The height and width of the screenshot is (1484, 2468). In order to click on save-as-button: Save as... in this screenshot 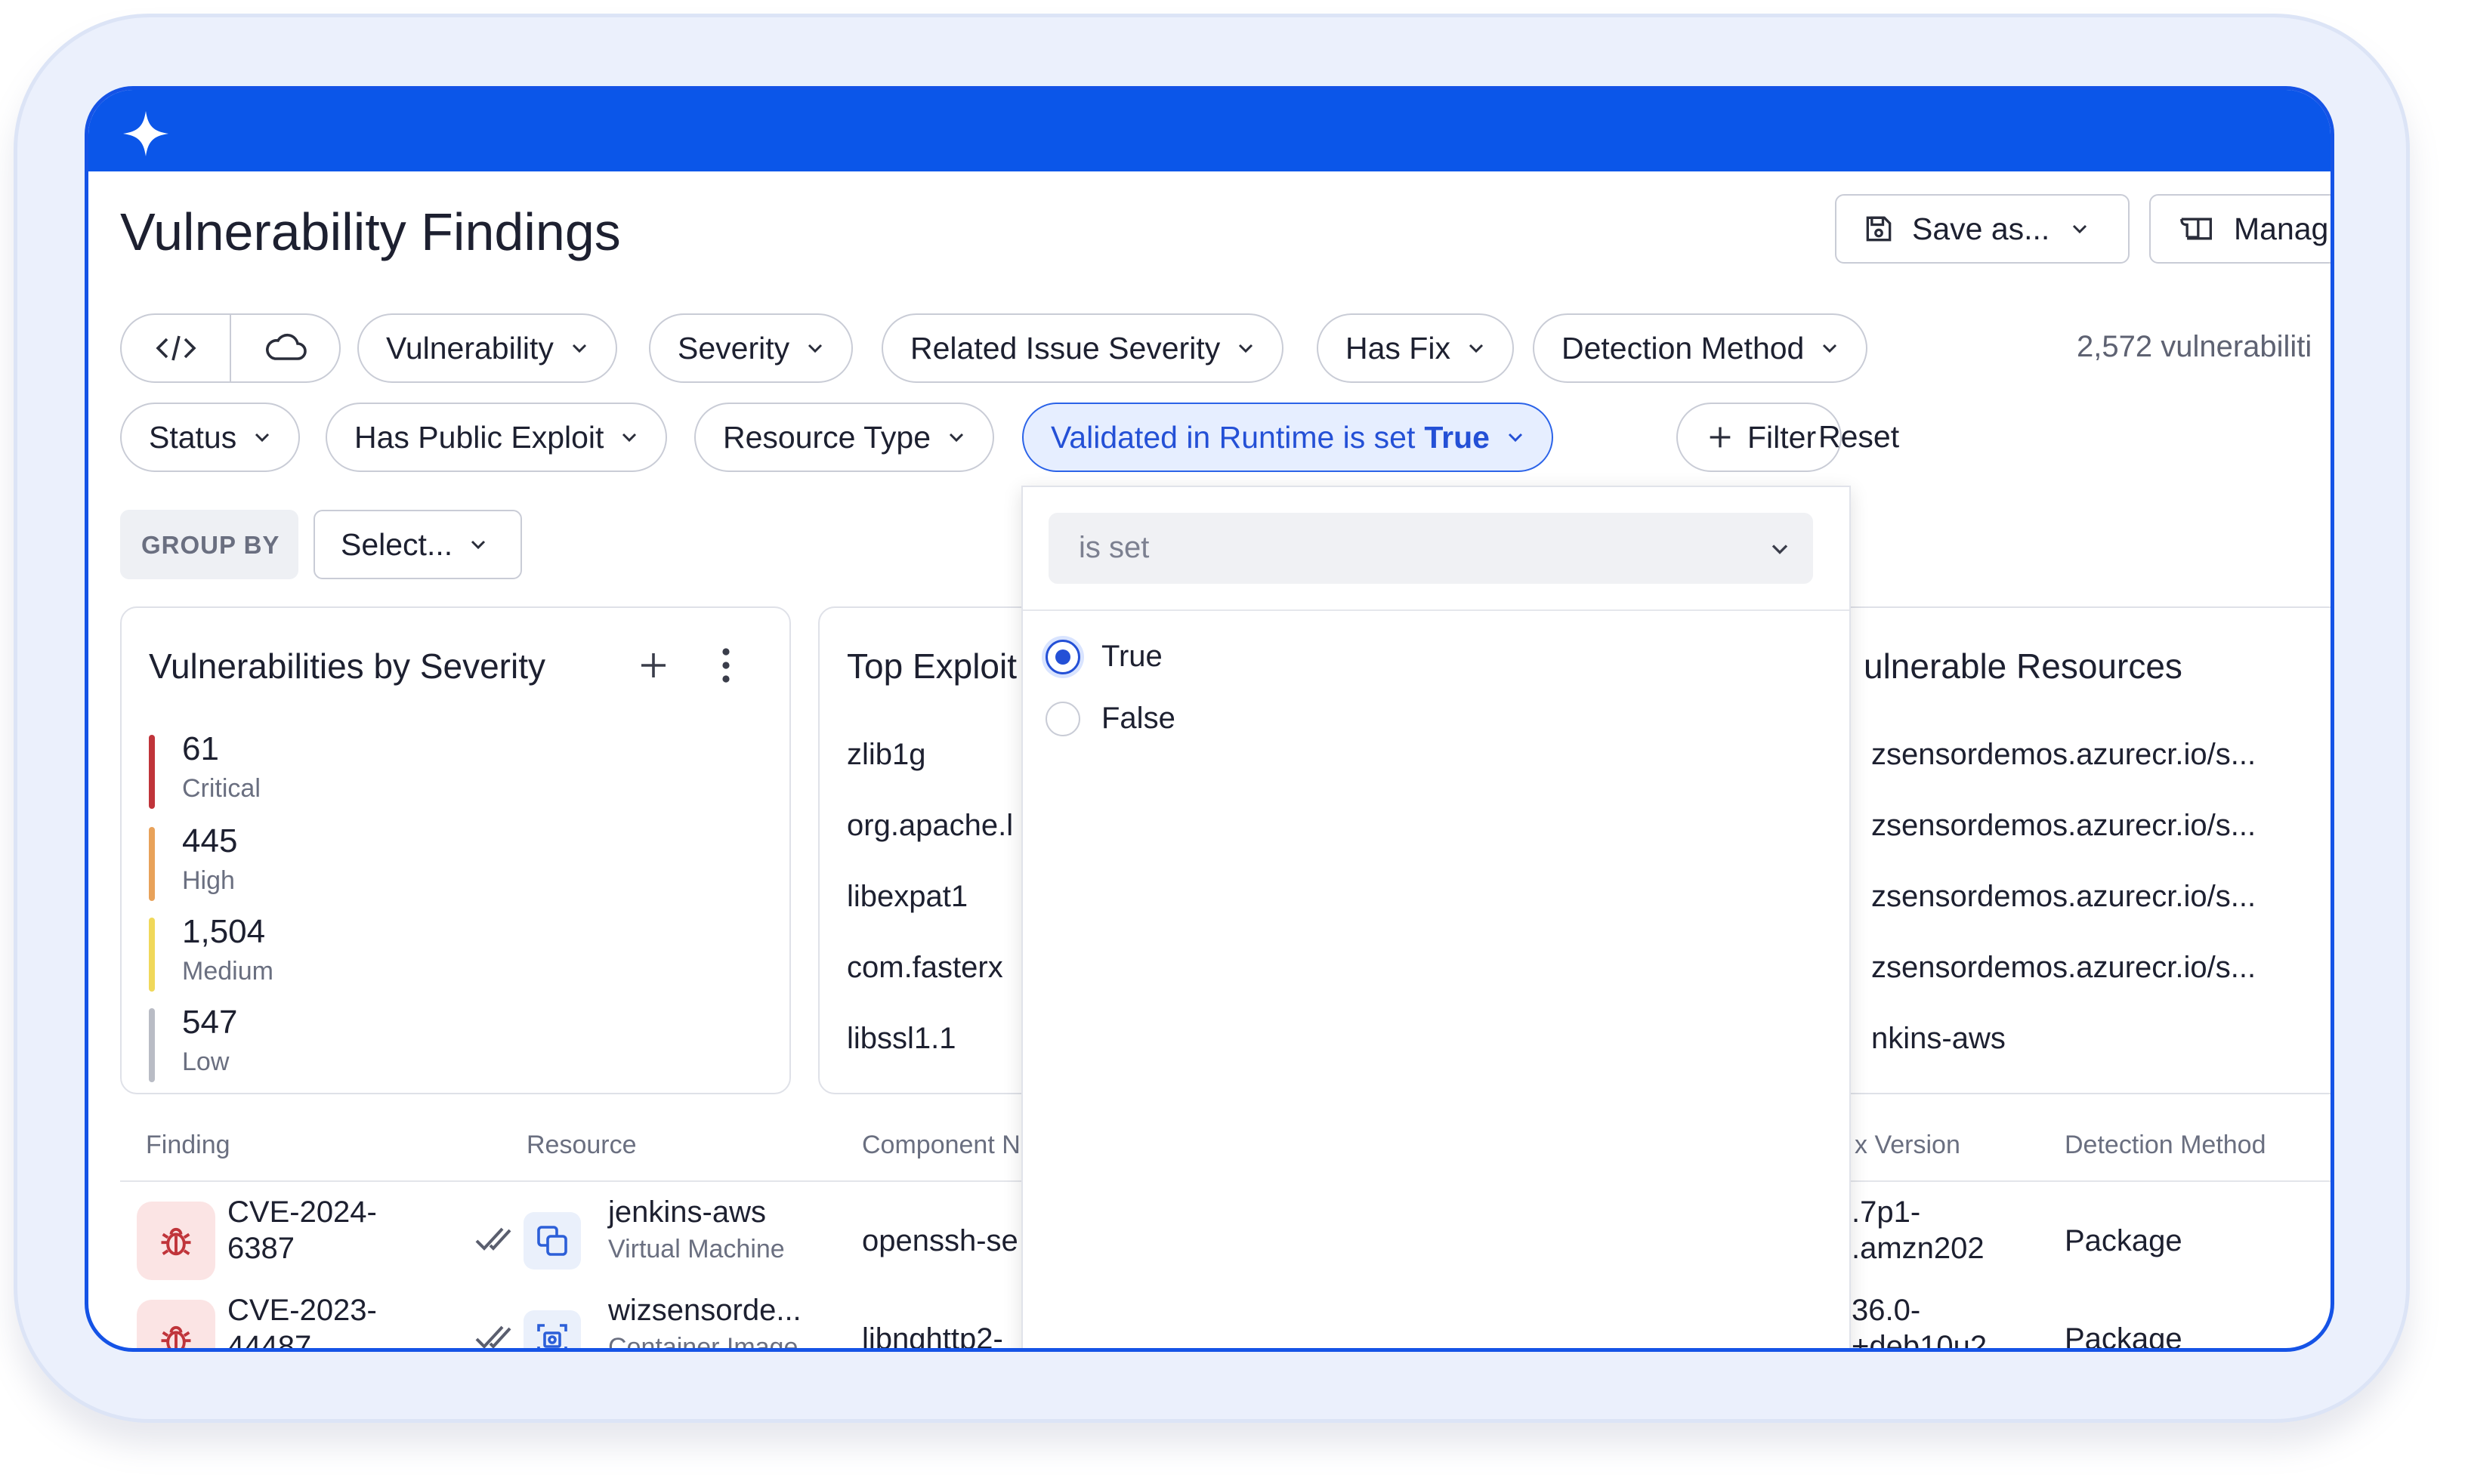, I will do `click(1982, 229)`.